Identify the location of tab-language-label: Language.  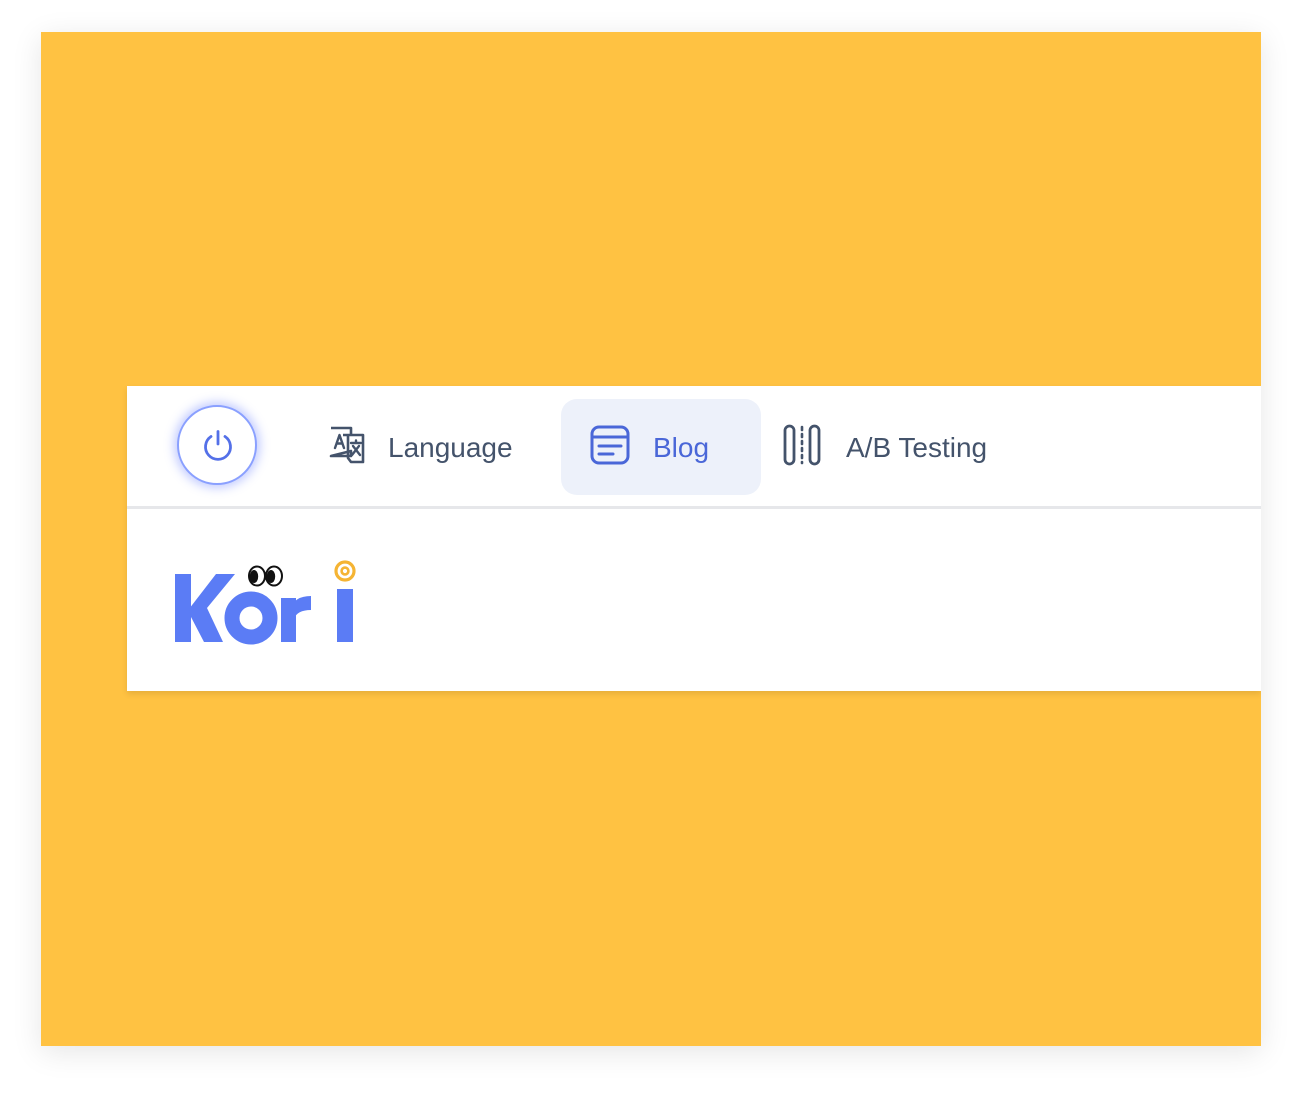
(450, 447).